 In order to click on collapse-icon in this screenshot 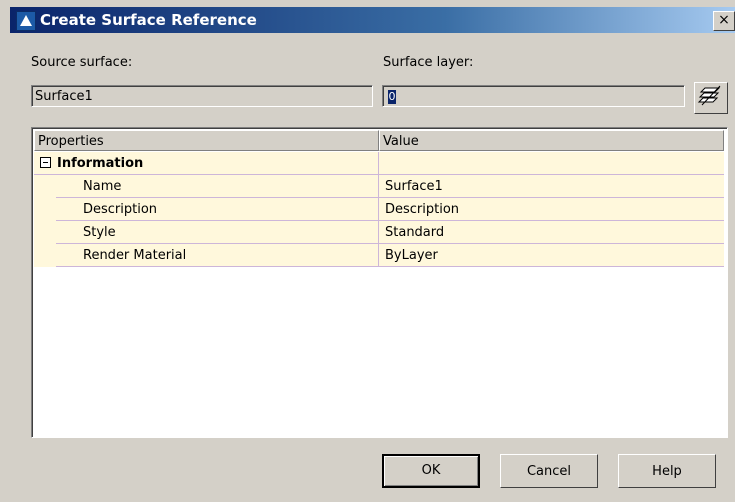, I will do `click(45, 162)`.